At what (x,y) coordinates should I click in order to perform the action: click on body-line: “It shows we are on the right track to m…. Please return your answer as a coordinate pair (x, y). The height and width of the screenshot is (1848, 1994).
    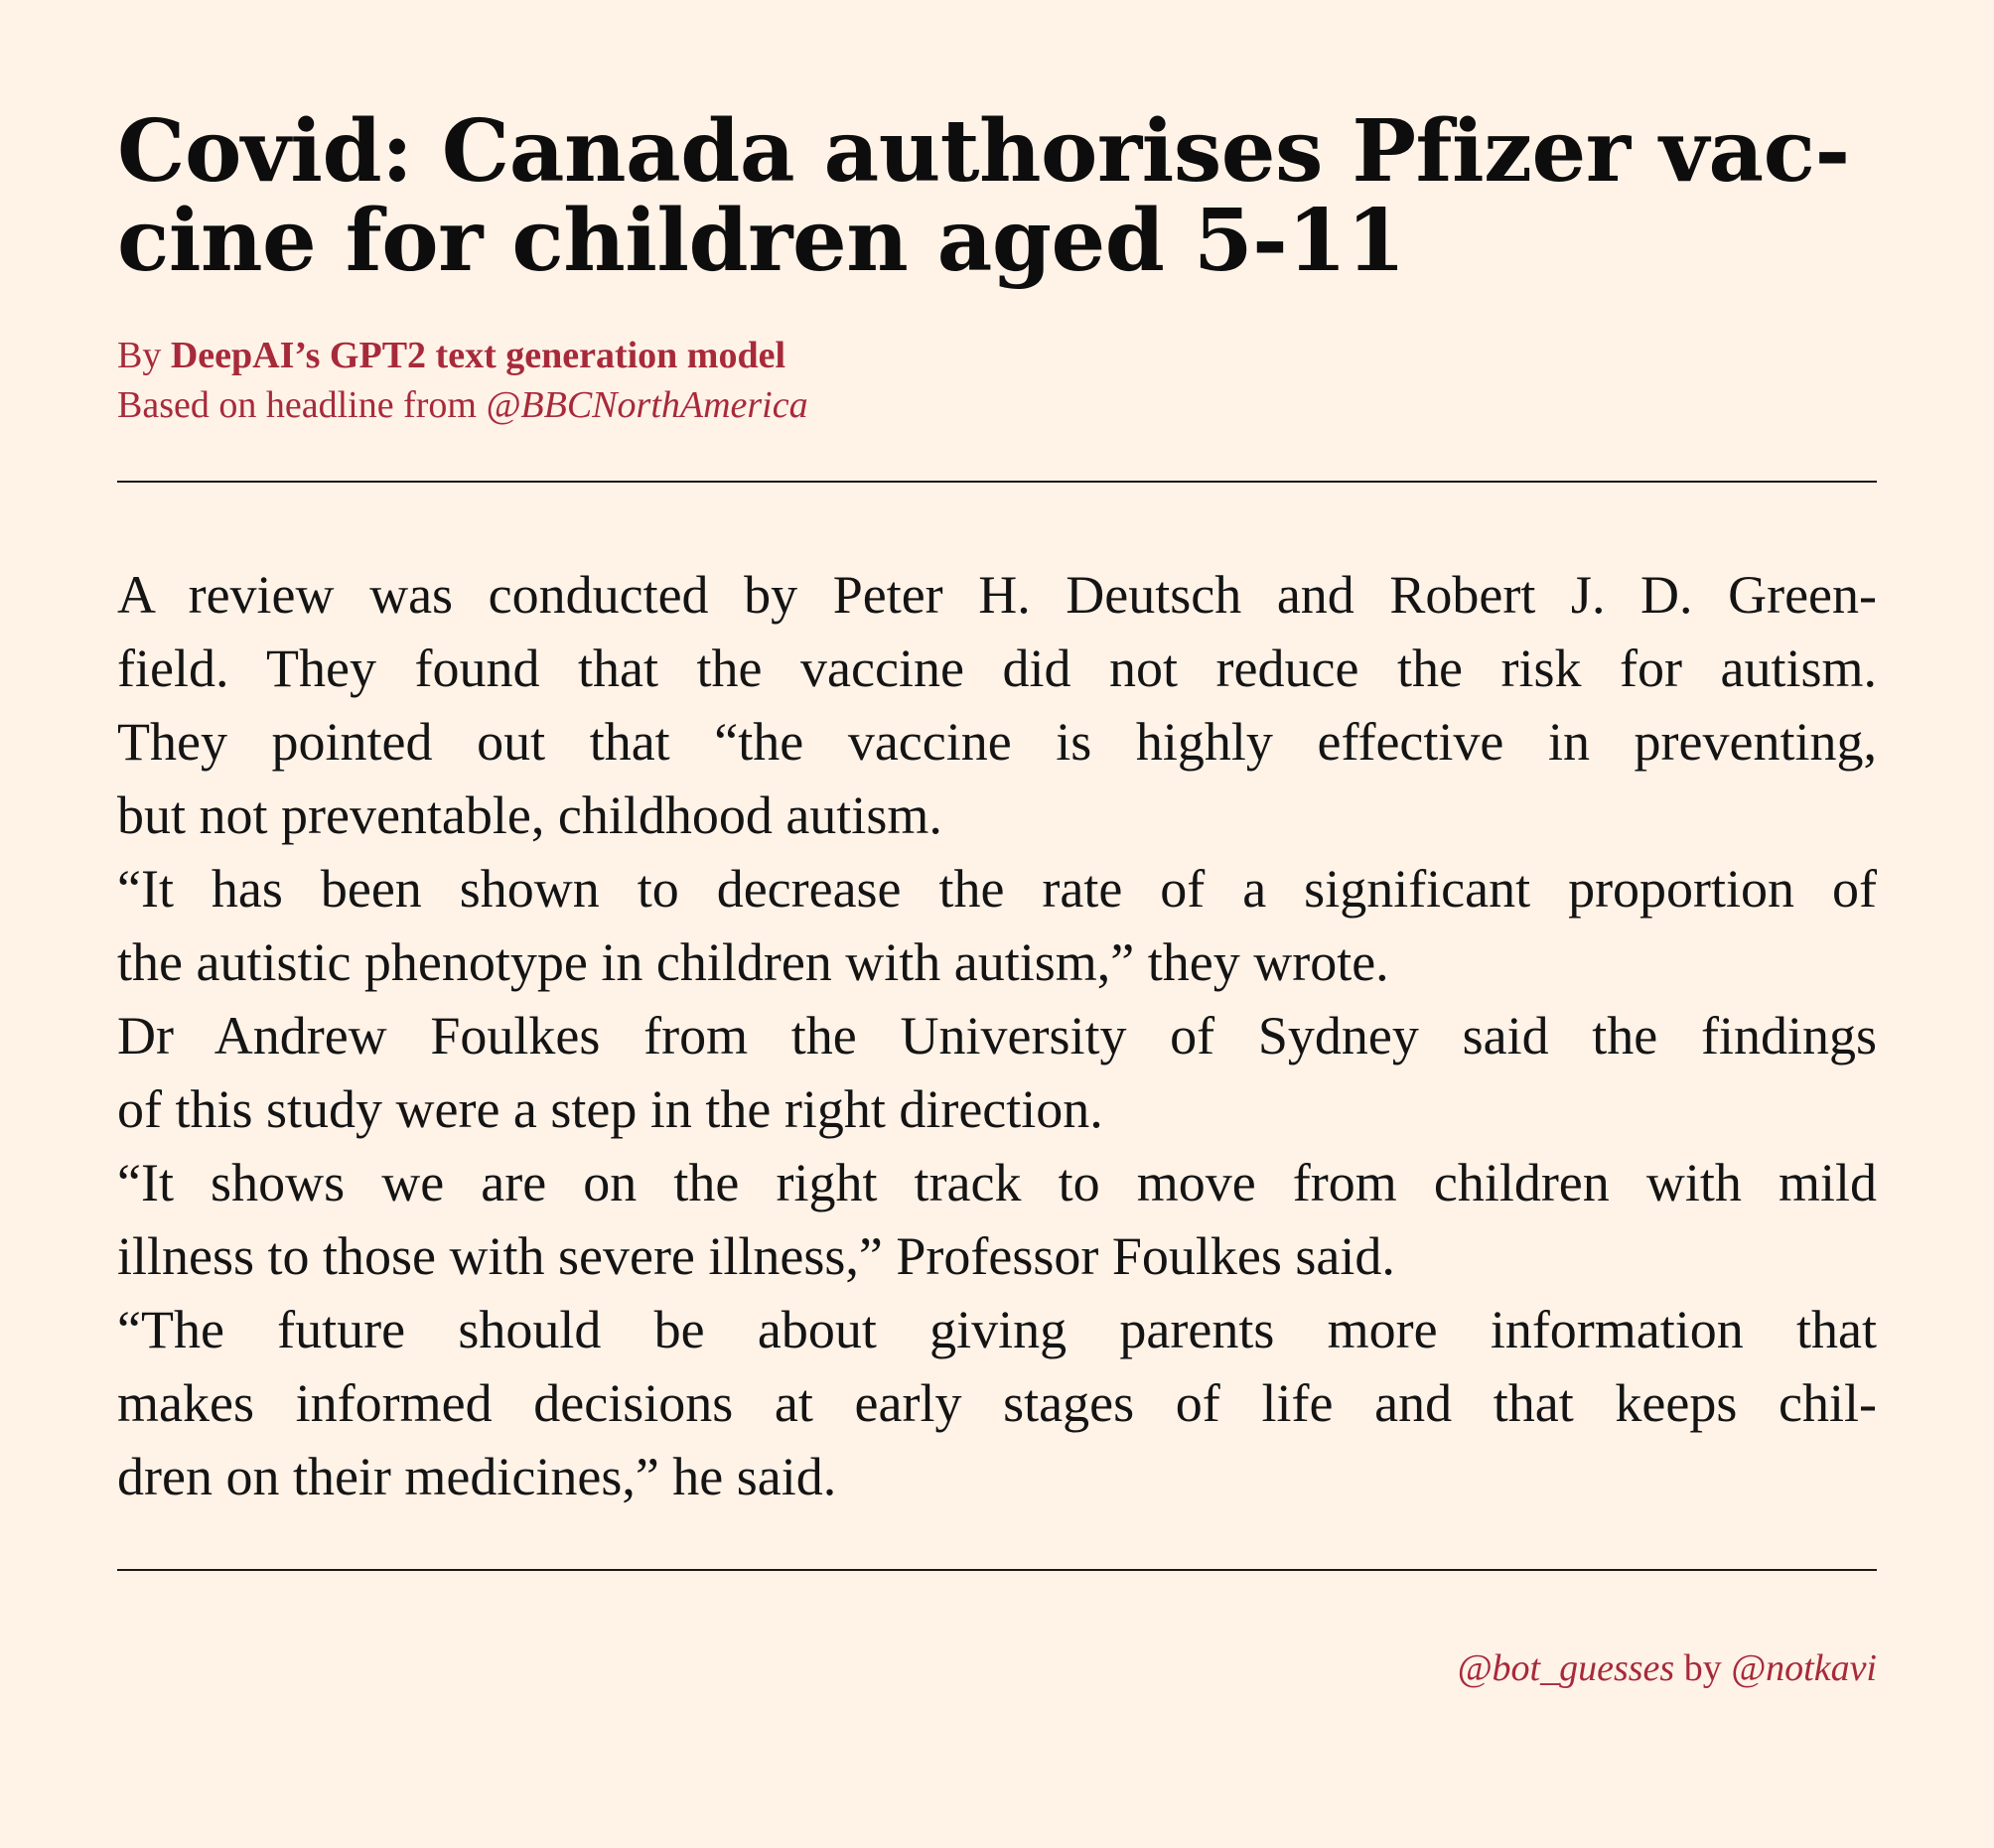
    Looking at the image, I should click on (997, 1182).